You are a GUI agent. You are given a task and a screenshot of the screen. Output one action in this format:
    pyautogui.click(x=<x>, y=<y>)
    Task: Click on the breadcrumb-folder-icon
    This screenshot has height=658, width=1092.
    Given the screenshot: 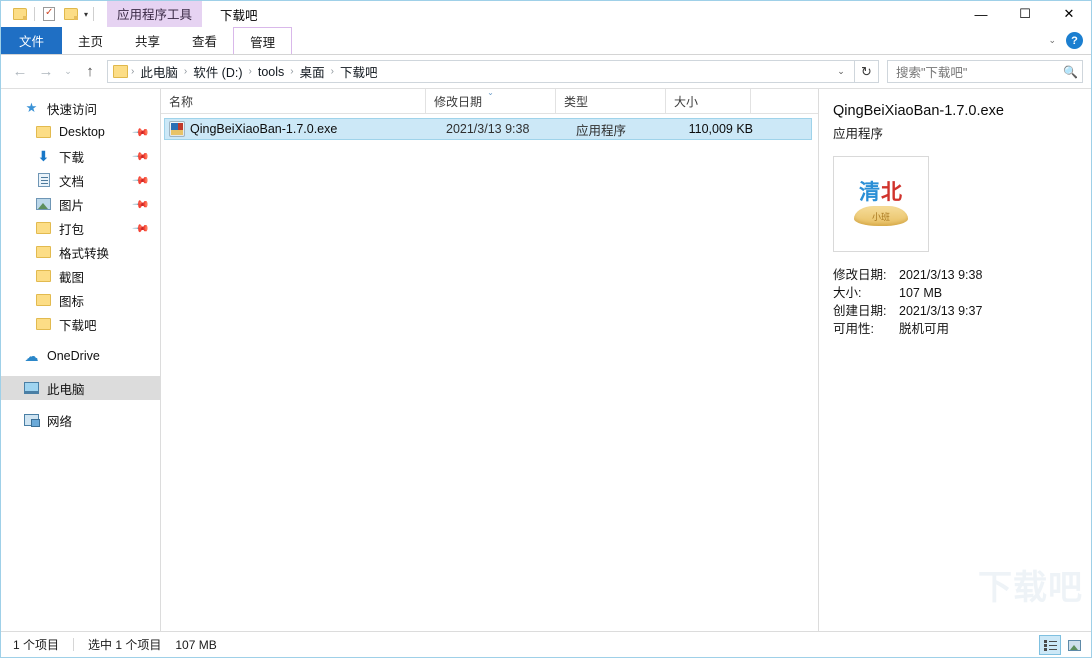 What is the action you would take?
    pyautogui.click(x=120, y=71)
    